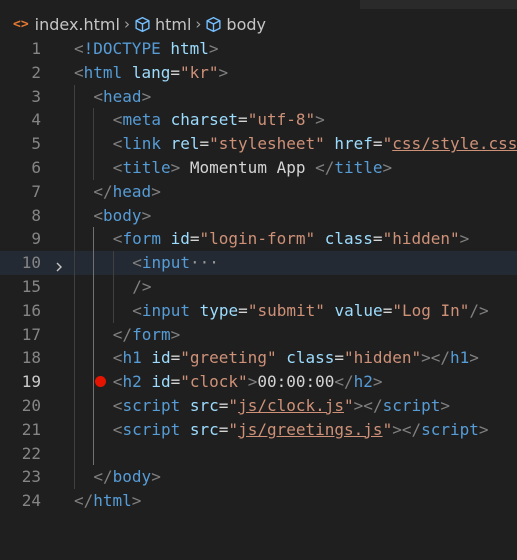  I want to click on line-number: 8, so click(36, 215).